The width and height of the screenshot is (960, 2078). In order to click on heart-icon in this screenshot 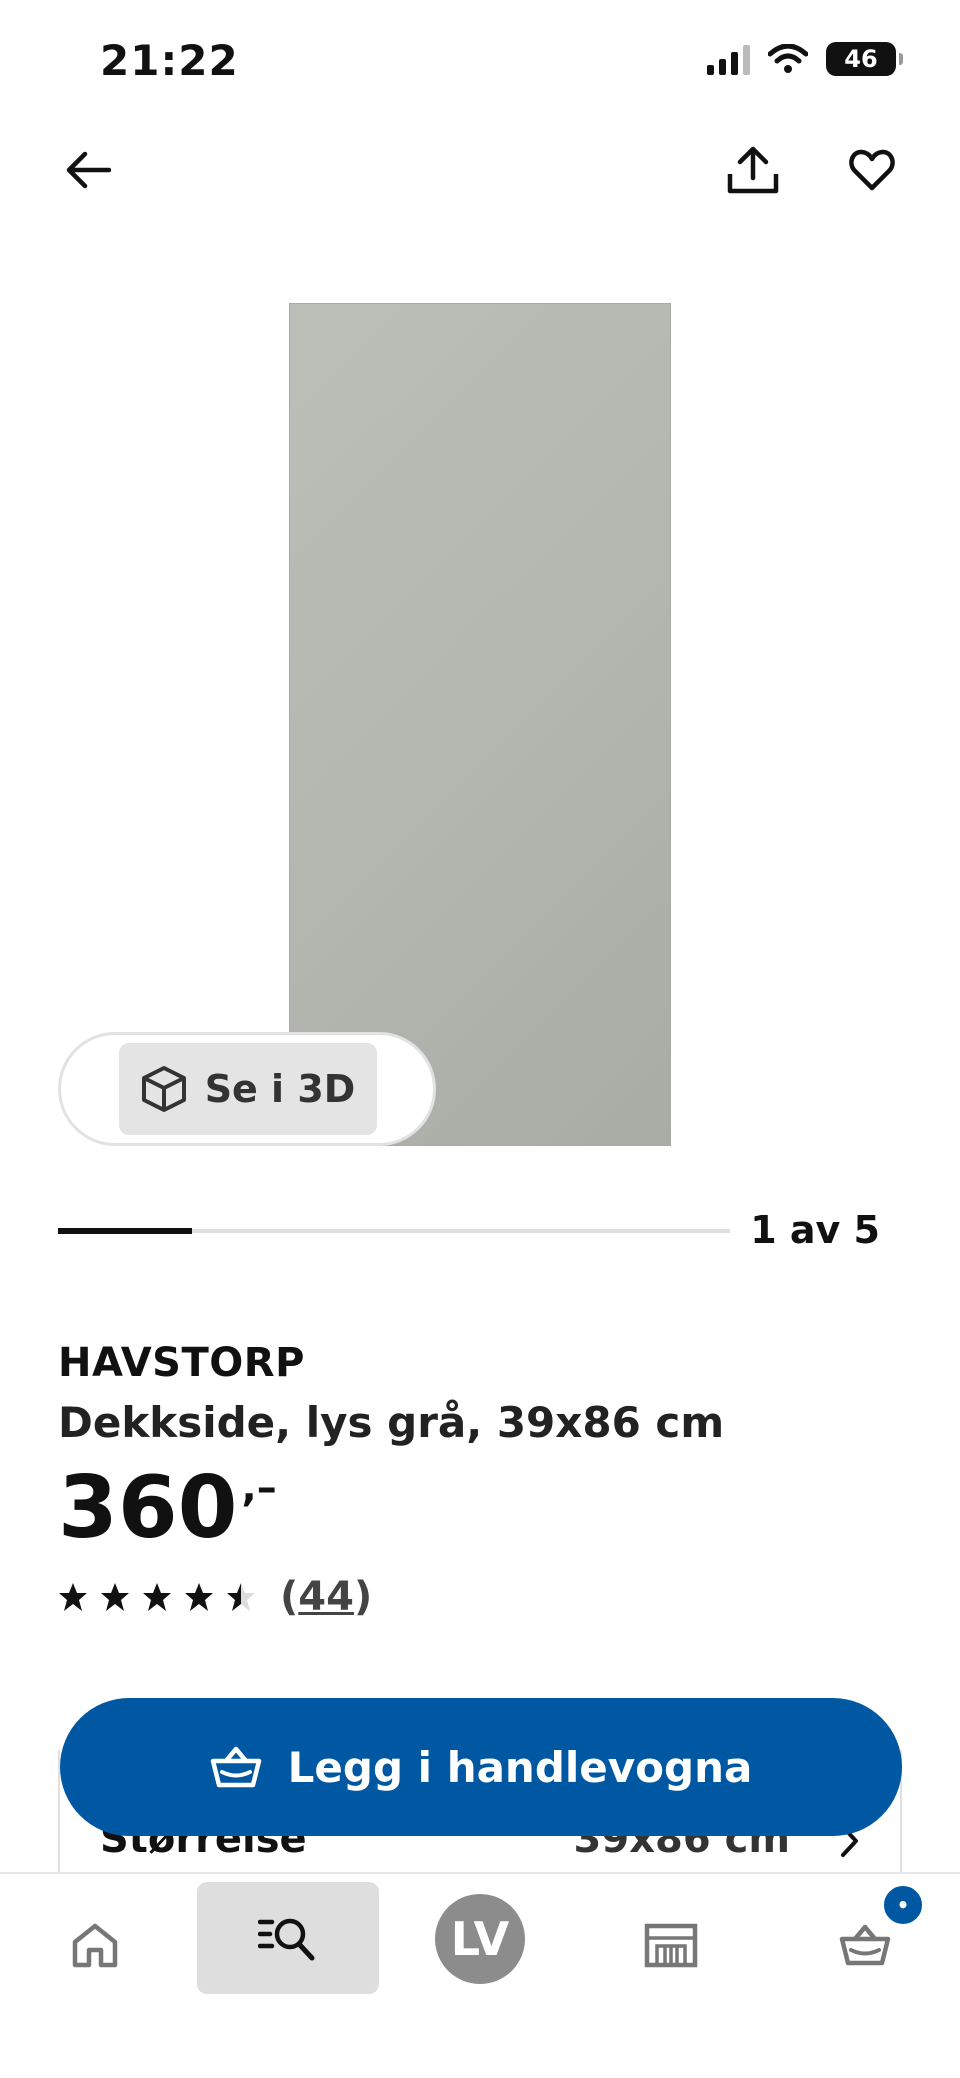, I will do `click(872, 170)`.